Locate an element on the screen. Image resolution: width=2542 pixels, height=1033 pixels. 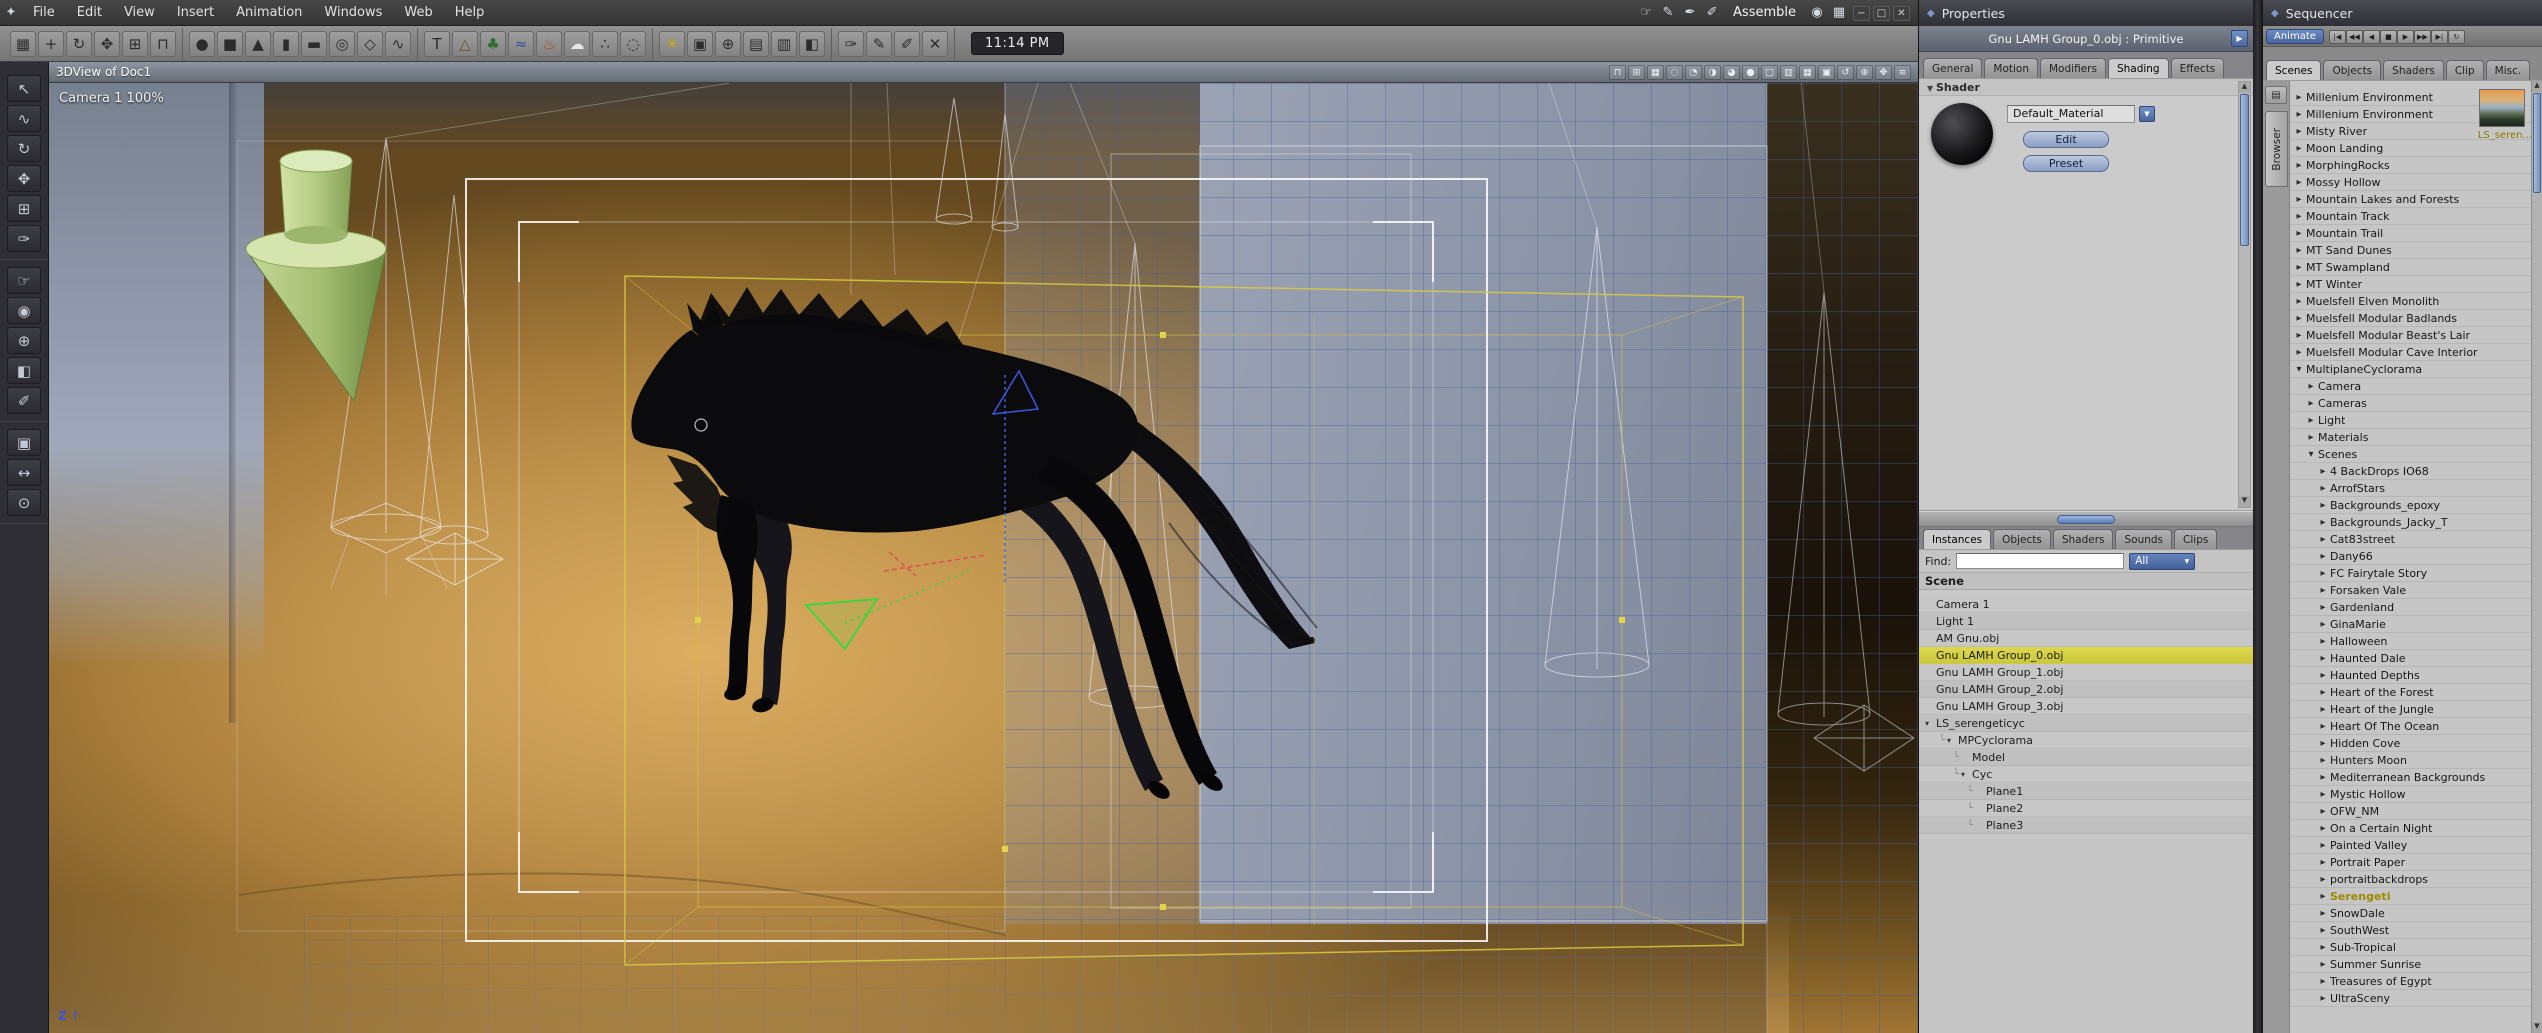
insert-cone-icon: ▲ is located at coordinates (258, 43).